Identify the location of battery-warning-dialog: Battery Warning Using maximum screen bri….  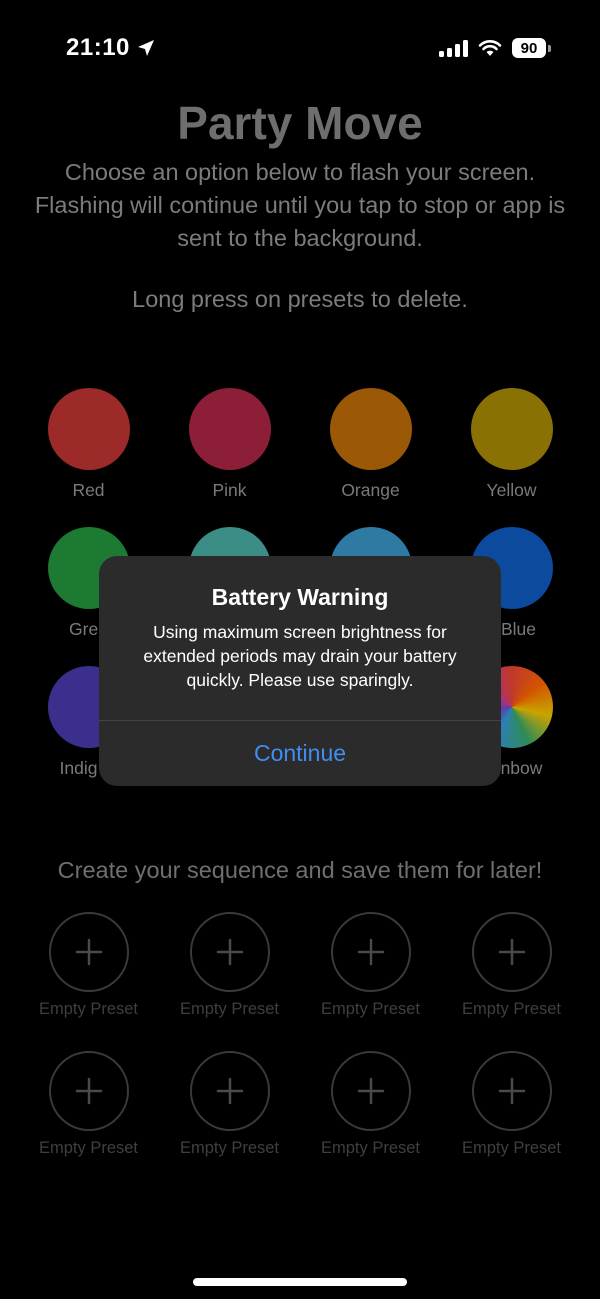
(300, 671).